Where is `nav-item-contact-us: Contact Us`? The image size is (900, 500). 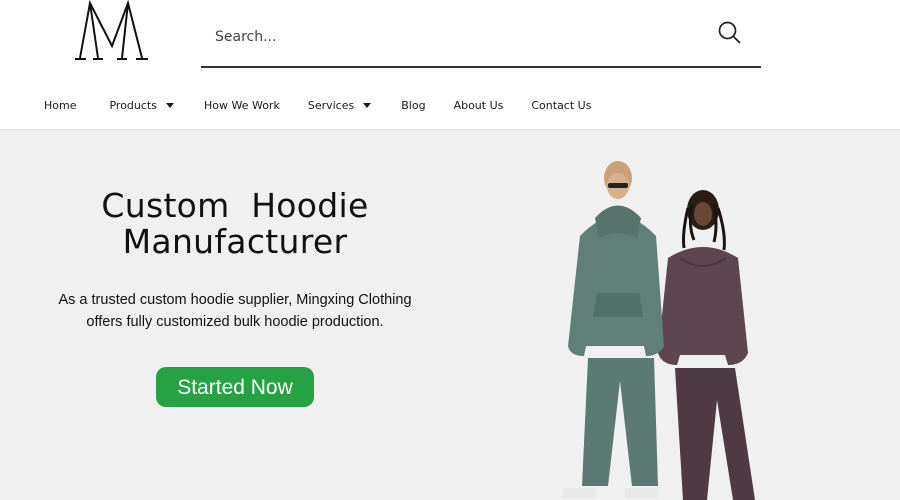
nav-item-contact-us: Contact Us is located at coordinates (561, 105).